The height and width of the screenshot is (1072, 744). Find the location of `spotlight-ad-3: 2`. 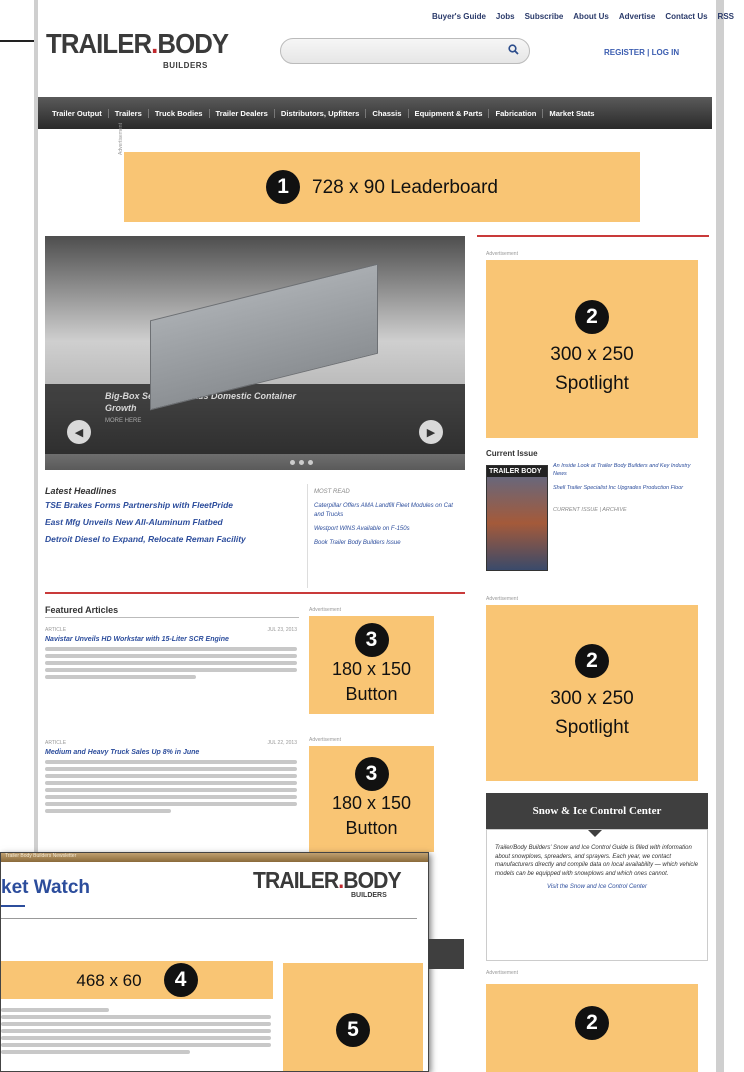

spotlight-ad-3: 2 is located at coordinates (592, 1028).